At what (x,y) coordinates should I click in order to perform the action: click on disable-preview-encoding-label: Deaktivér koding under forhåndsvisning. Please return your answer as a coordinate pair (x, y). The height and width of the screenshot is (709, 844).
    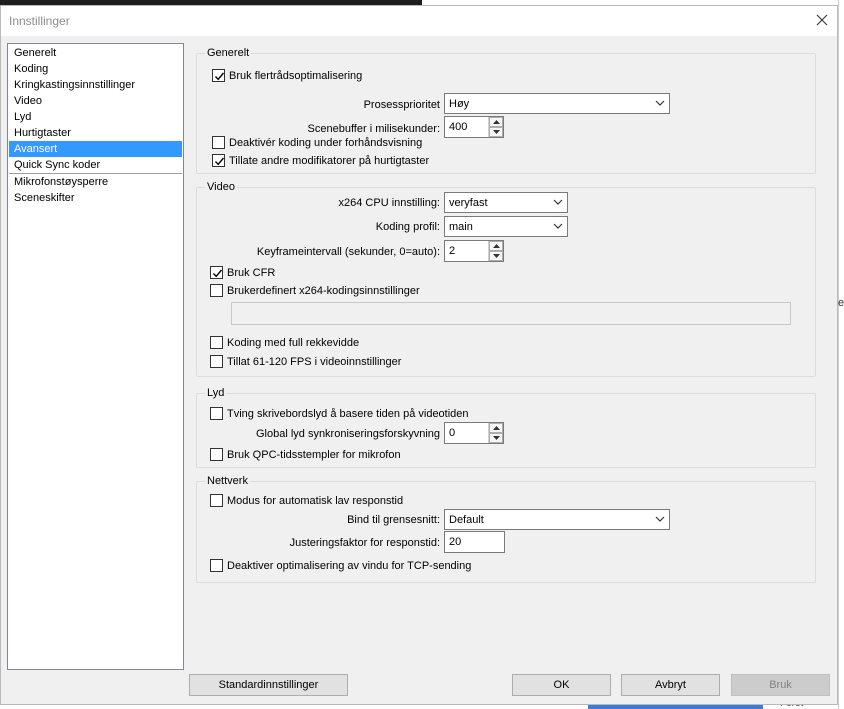
    Looking at the image, I should click on (326, 143).